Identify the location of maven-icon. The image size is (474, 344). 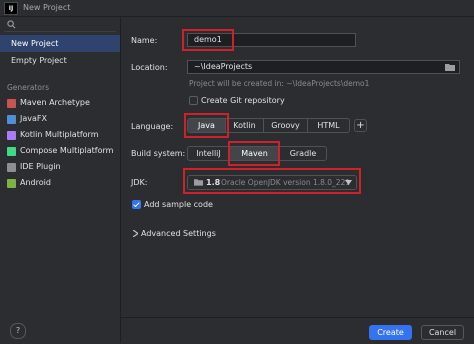
(11, 103).